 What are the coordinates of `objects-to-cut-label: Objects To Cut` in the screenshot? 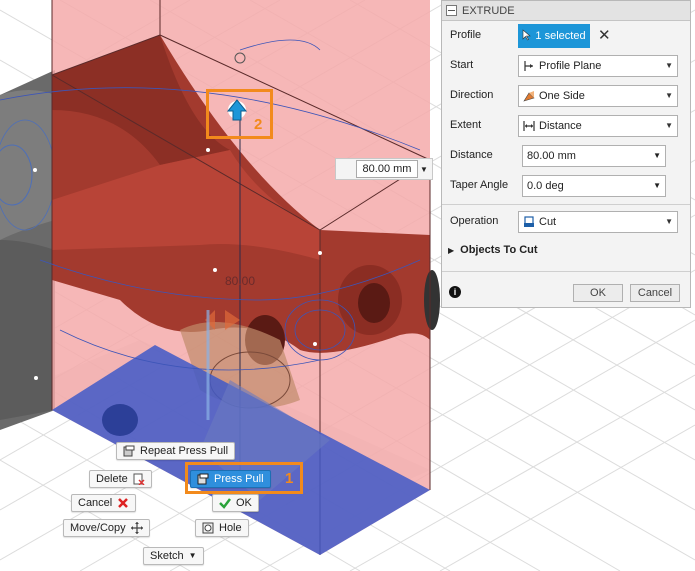 It's located at (499, 250).